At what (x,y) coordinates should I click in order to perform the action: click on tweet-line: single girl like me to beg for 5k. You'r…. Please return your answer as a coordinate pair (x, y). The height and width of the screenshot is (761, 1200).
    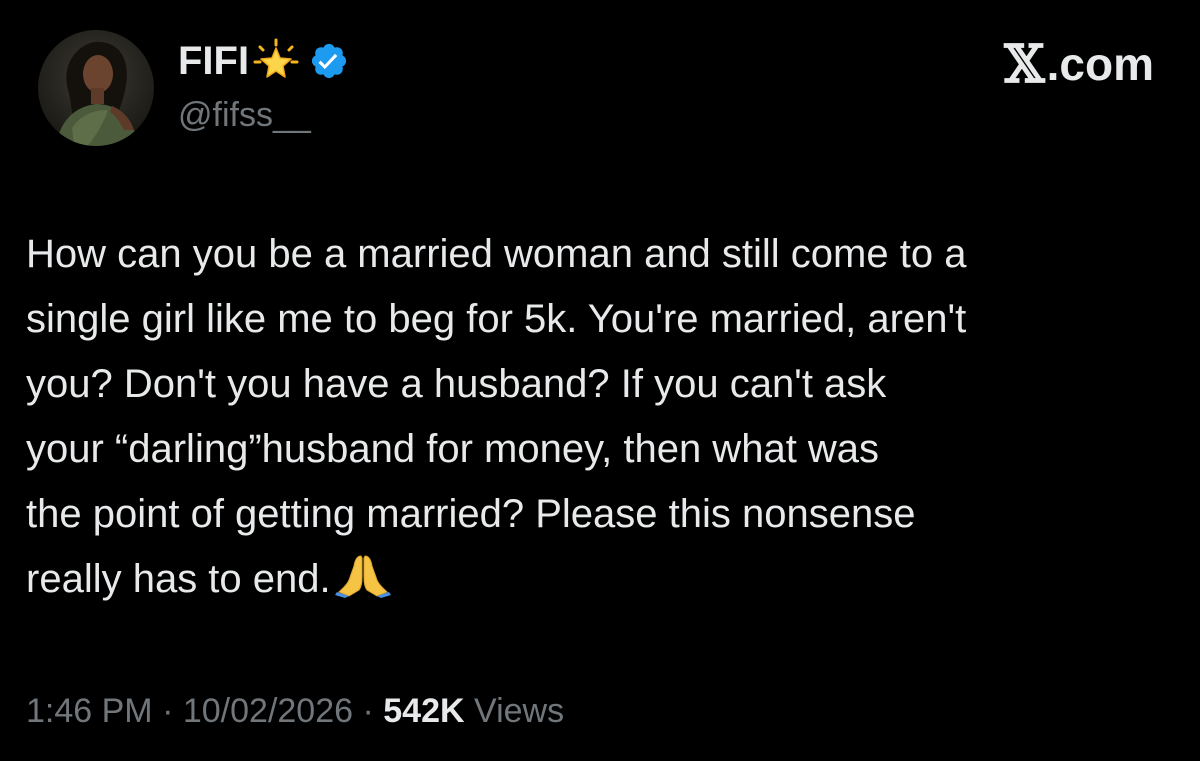
    Looking at the image, I should click on (496, 319).